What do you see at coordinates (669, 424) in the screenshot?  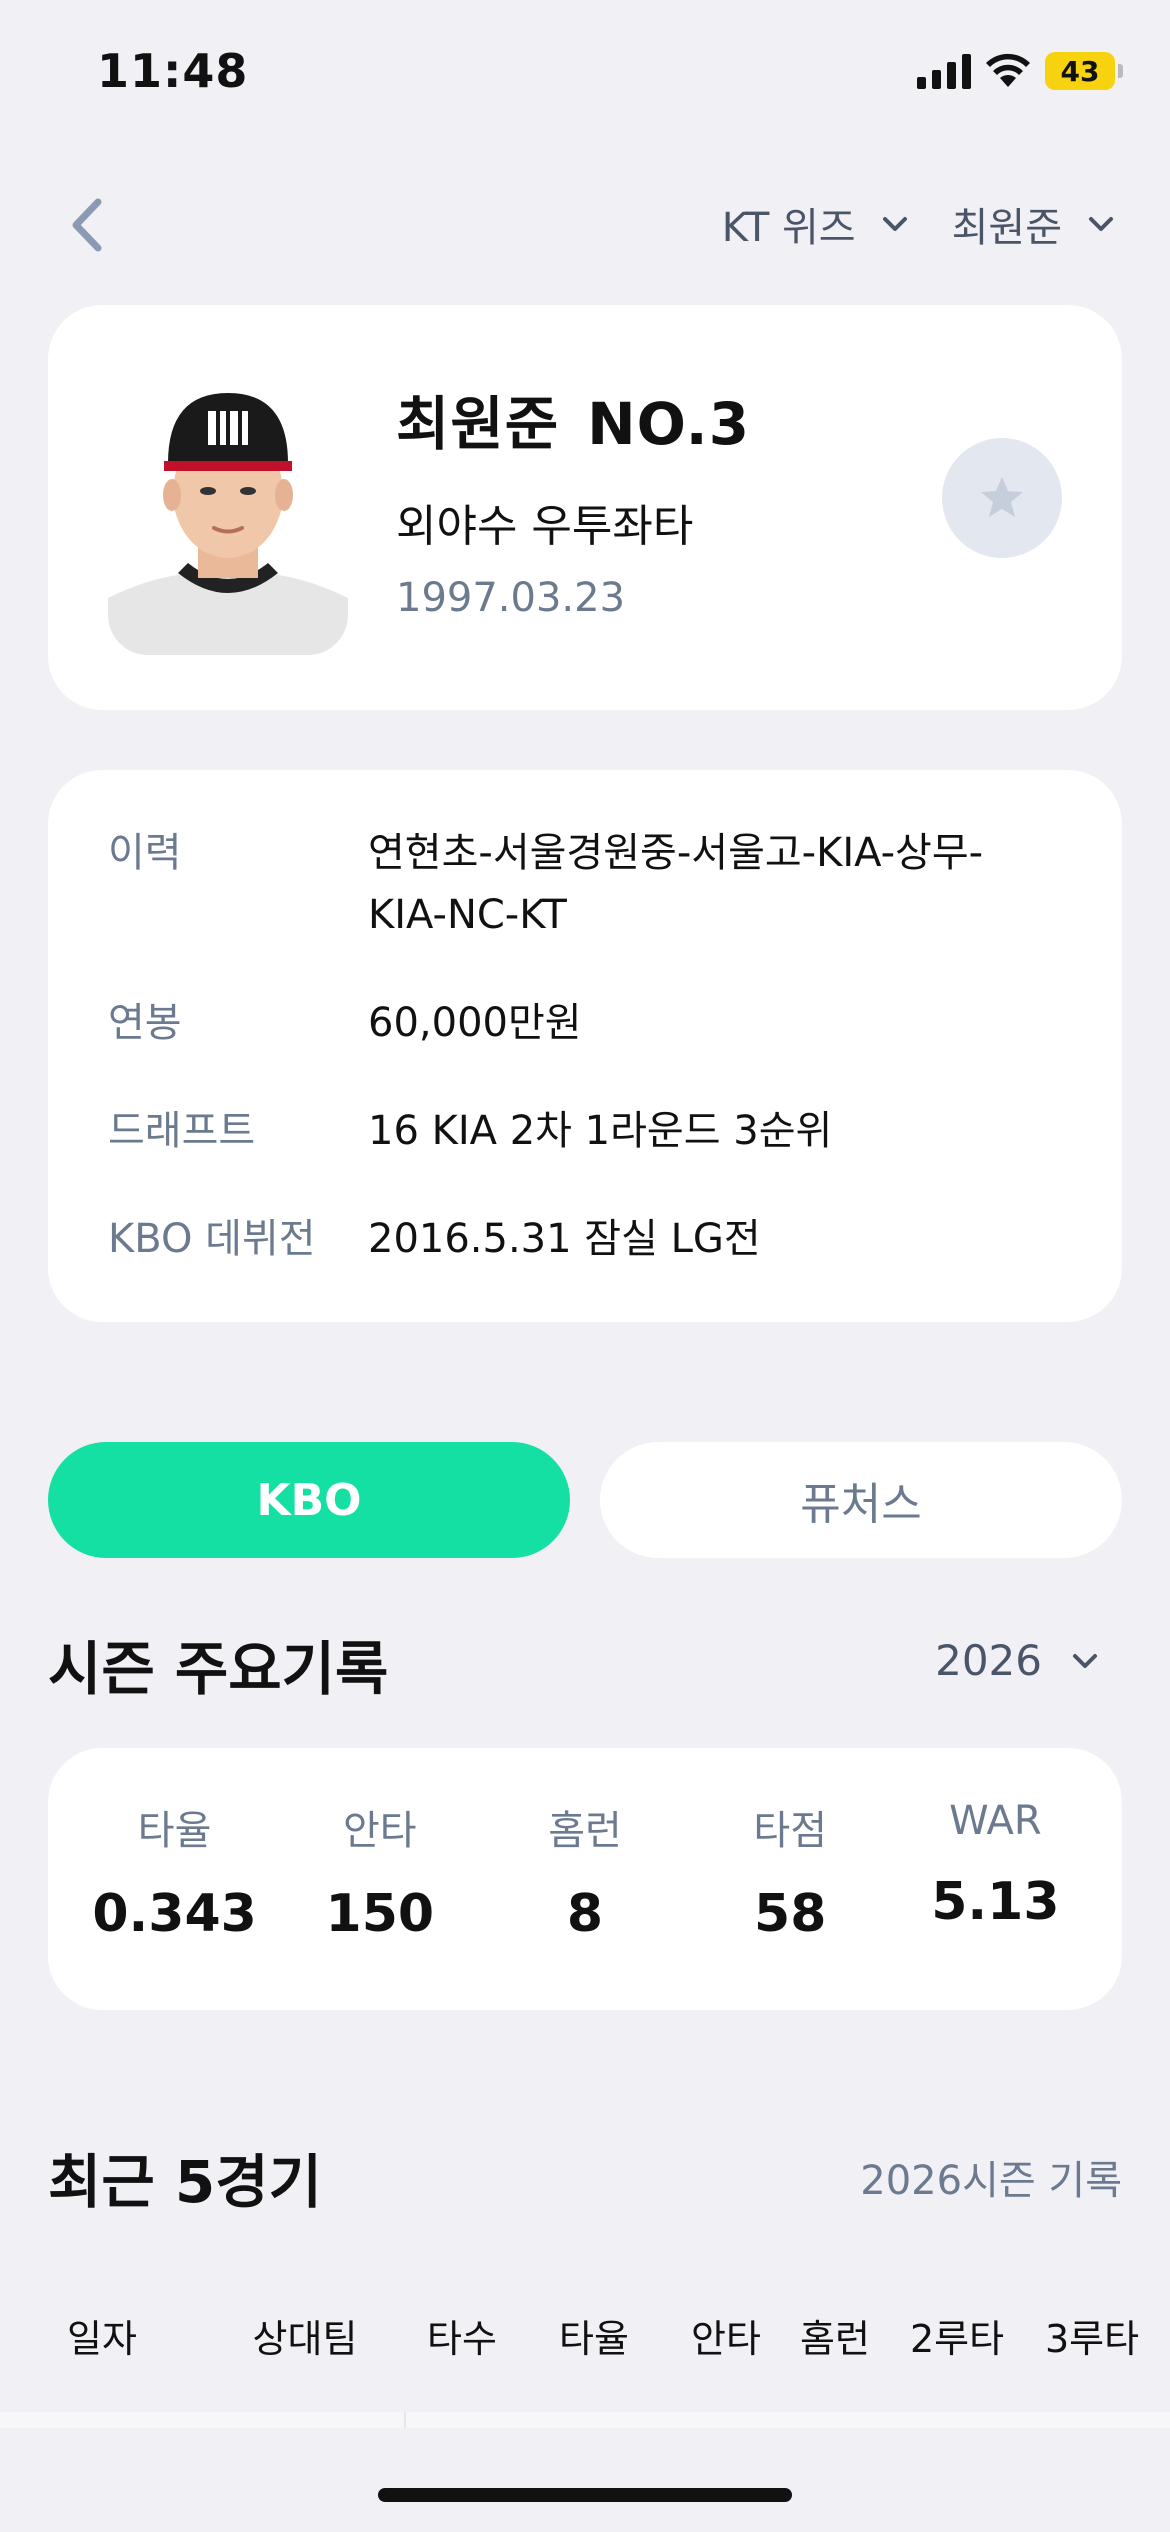 I see `player-number: NO.3` at bounding box center [669, 424].